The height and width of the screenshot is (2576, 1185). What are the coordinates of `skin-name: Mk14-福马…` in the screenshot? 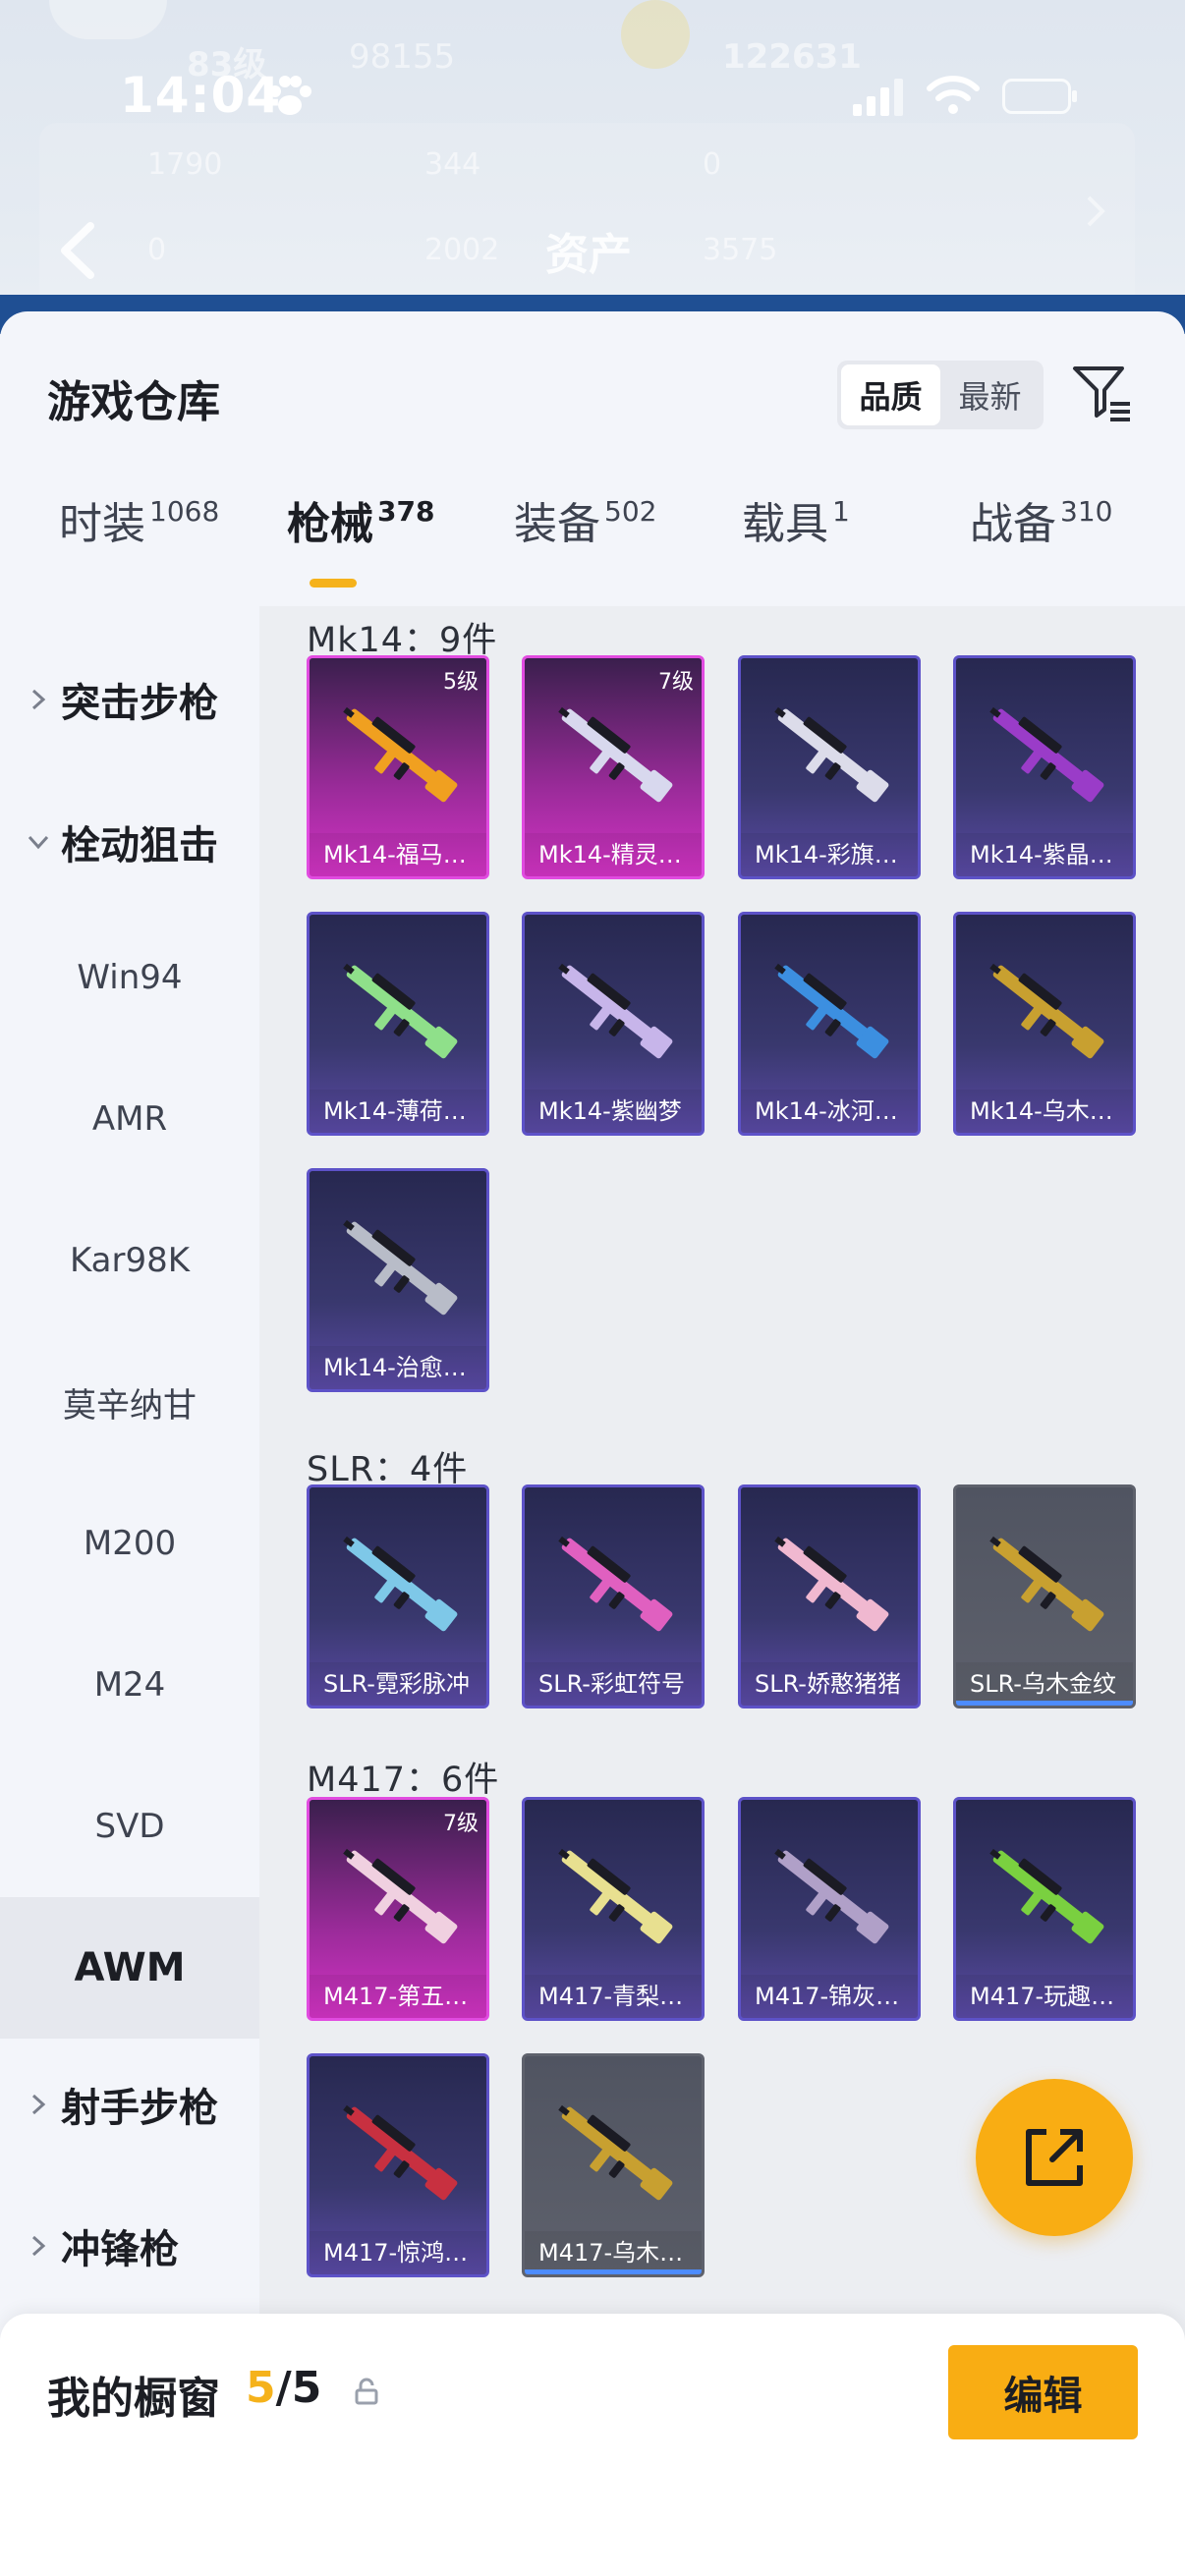 It's located at (398, 854).